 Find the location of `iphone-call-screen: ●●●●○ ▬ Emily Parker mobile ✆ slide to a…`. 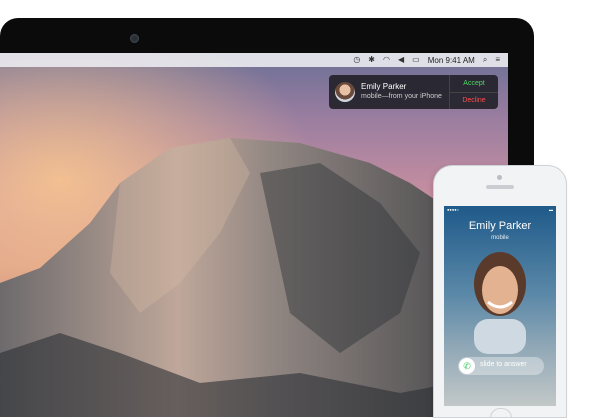

iphone-call-screen: ●●●●○ ▬ Emily Parker mobile ✆ slide to a… is located at coordinates (500, 306).